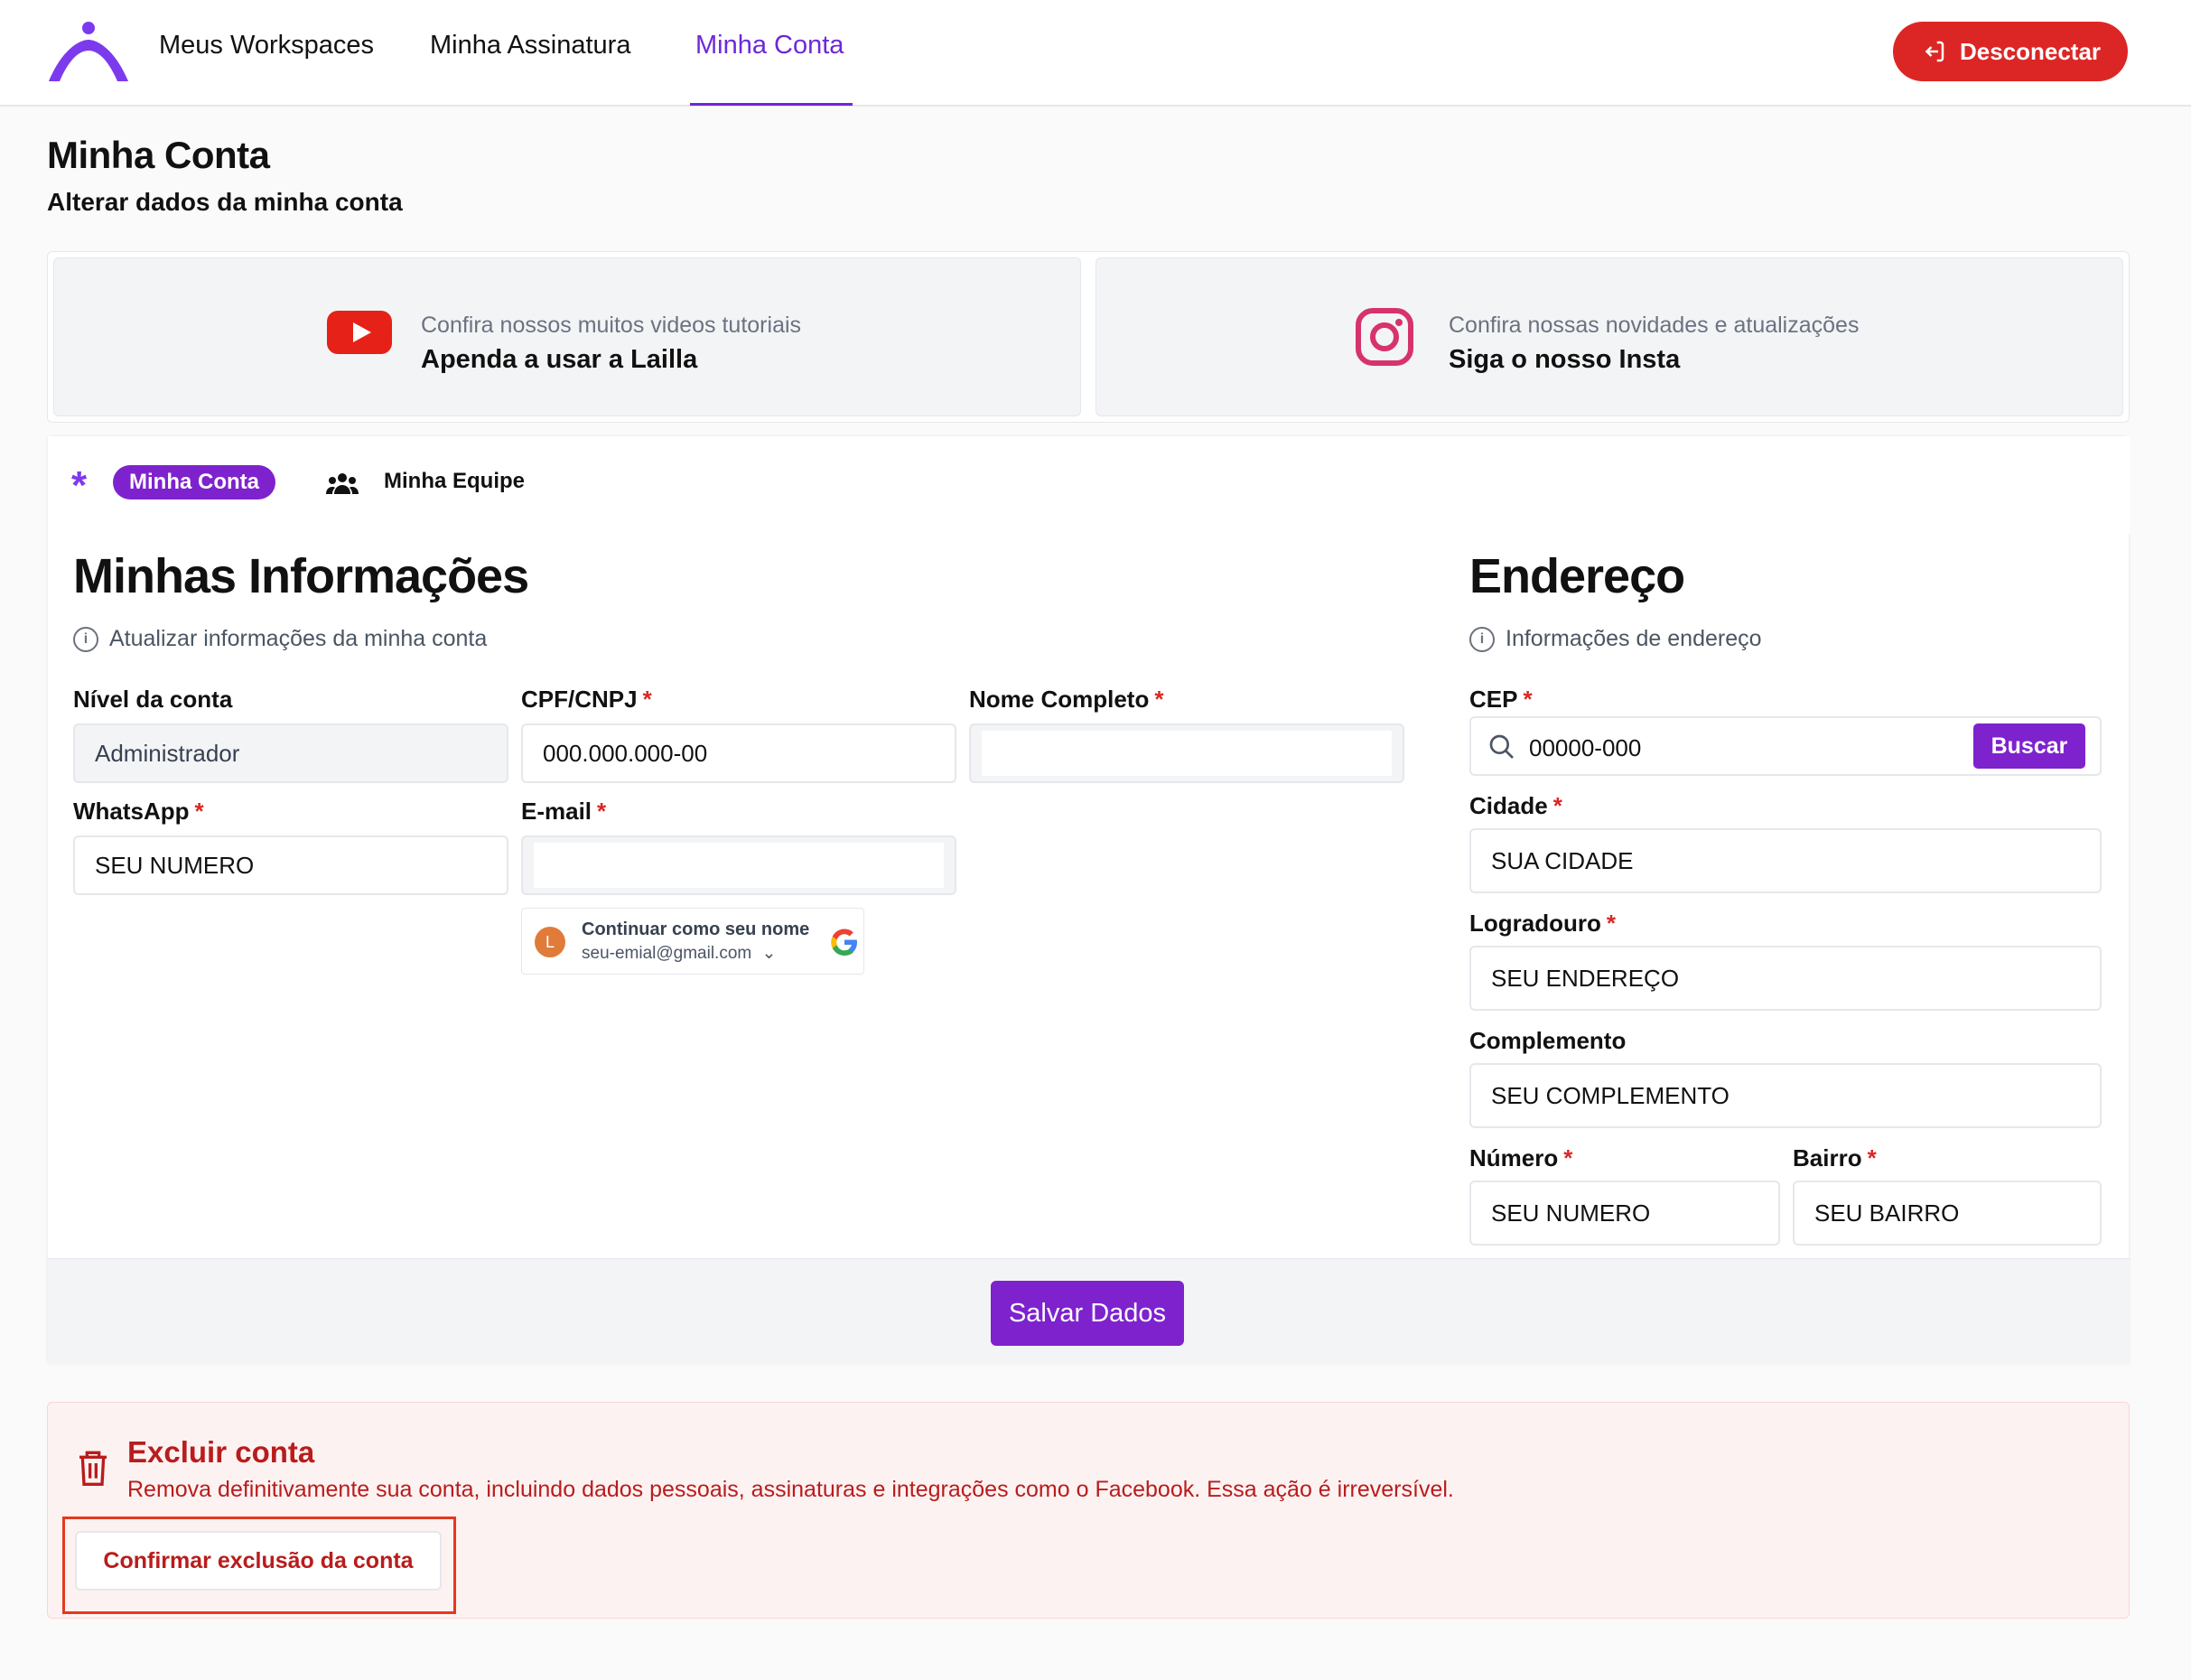 The height and width of the screenshot is (1680, 2191). I want to click on info-section-subtitle: i Atualizar informações da minha conta, so click(280, 639).